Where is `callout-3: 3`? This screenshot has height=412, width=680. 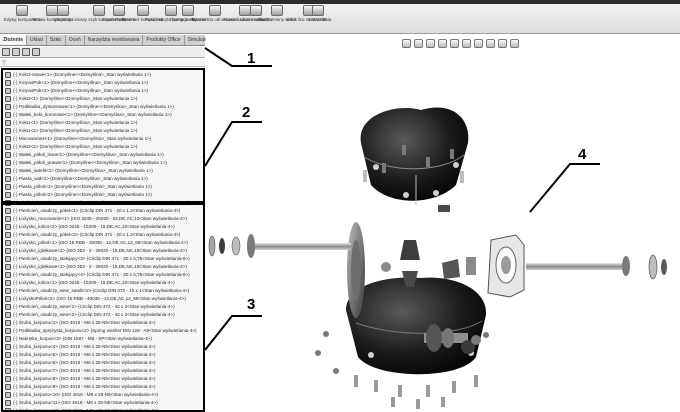
callout-3: 3 is located at coordinates (251, 304).